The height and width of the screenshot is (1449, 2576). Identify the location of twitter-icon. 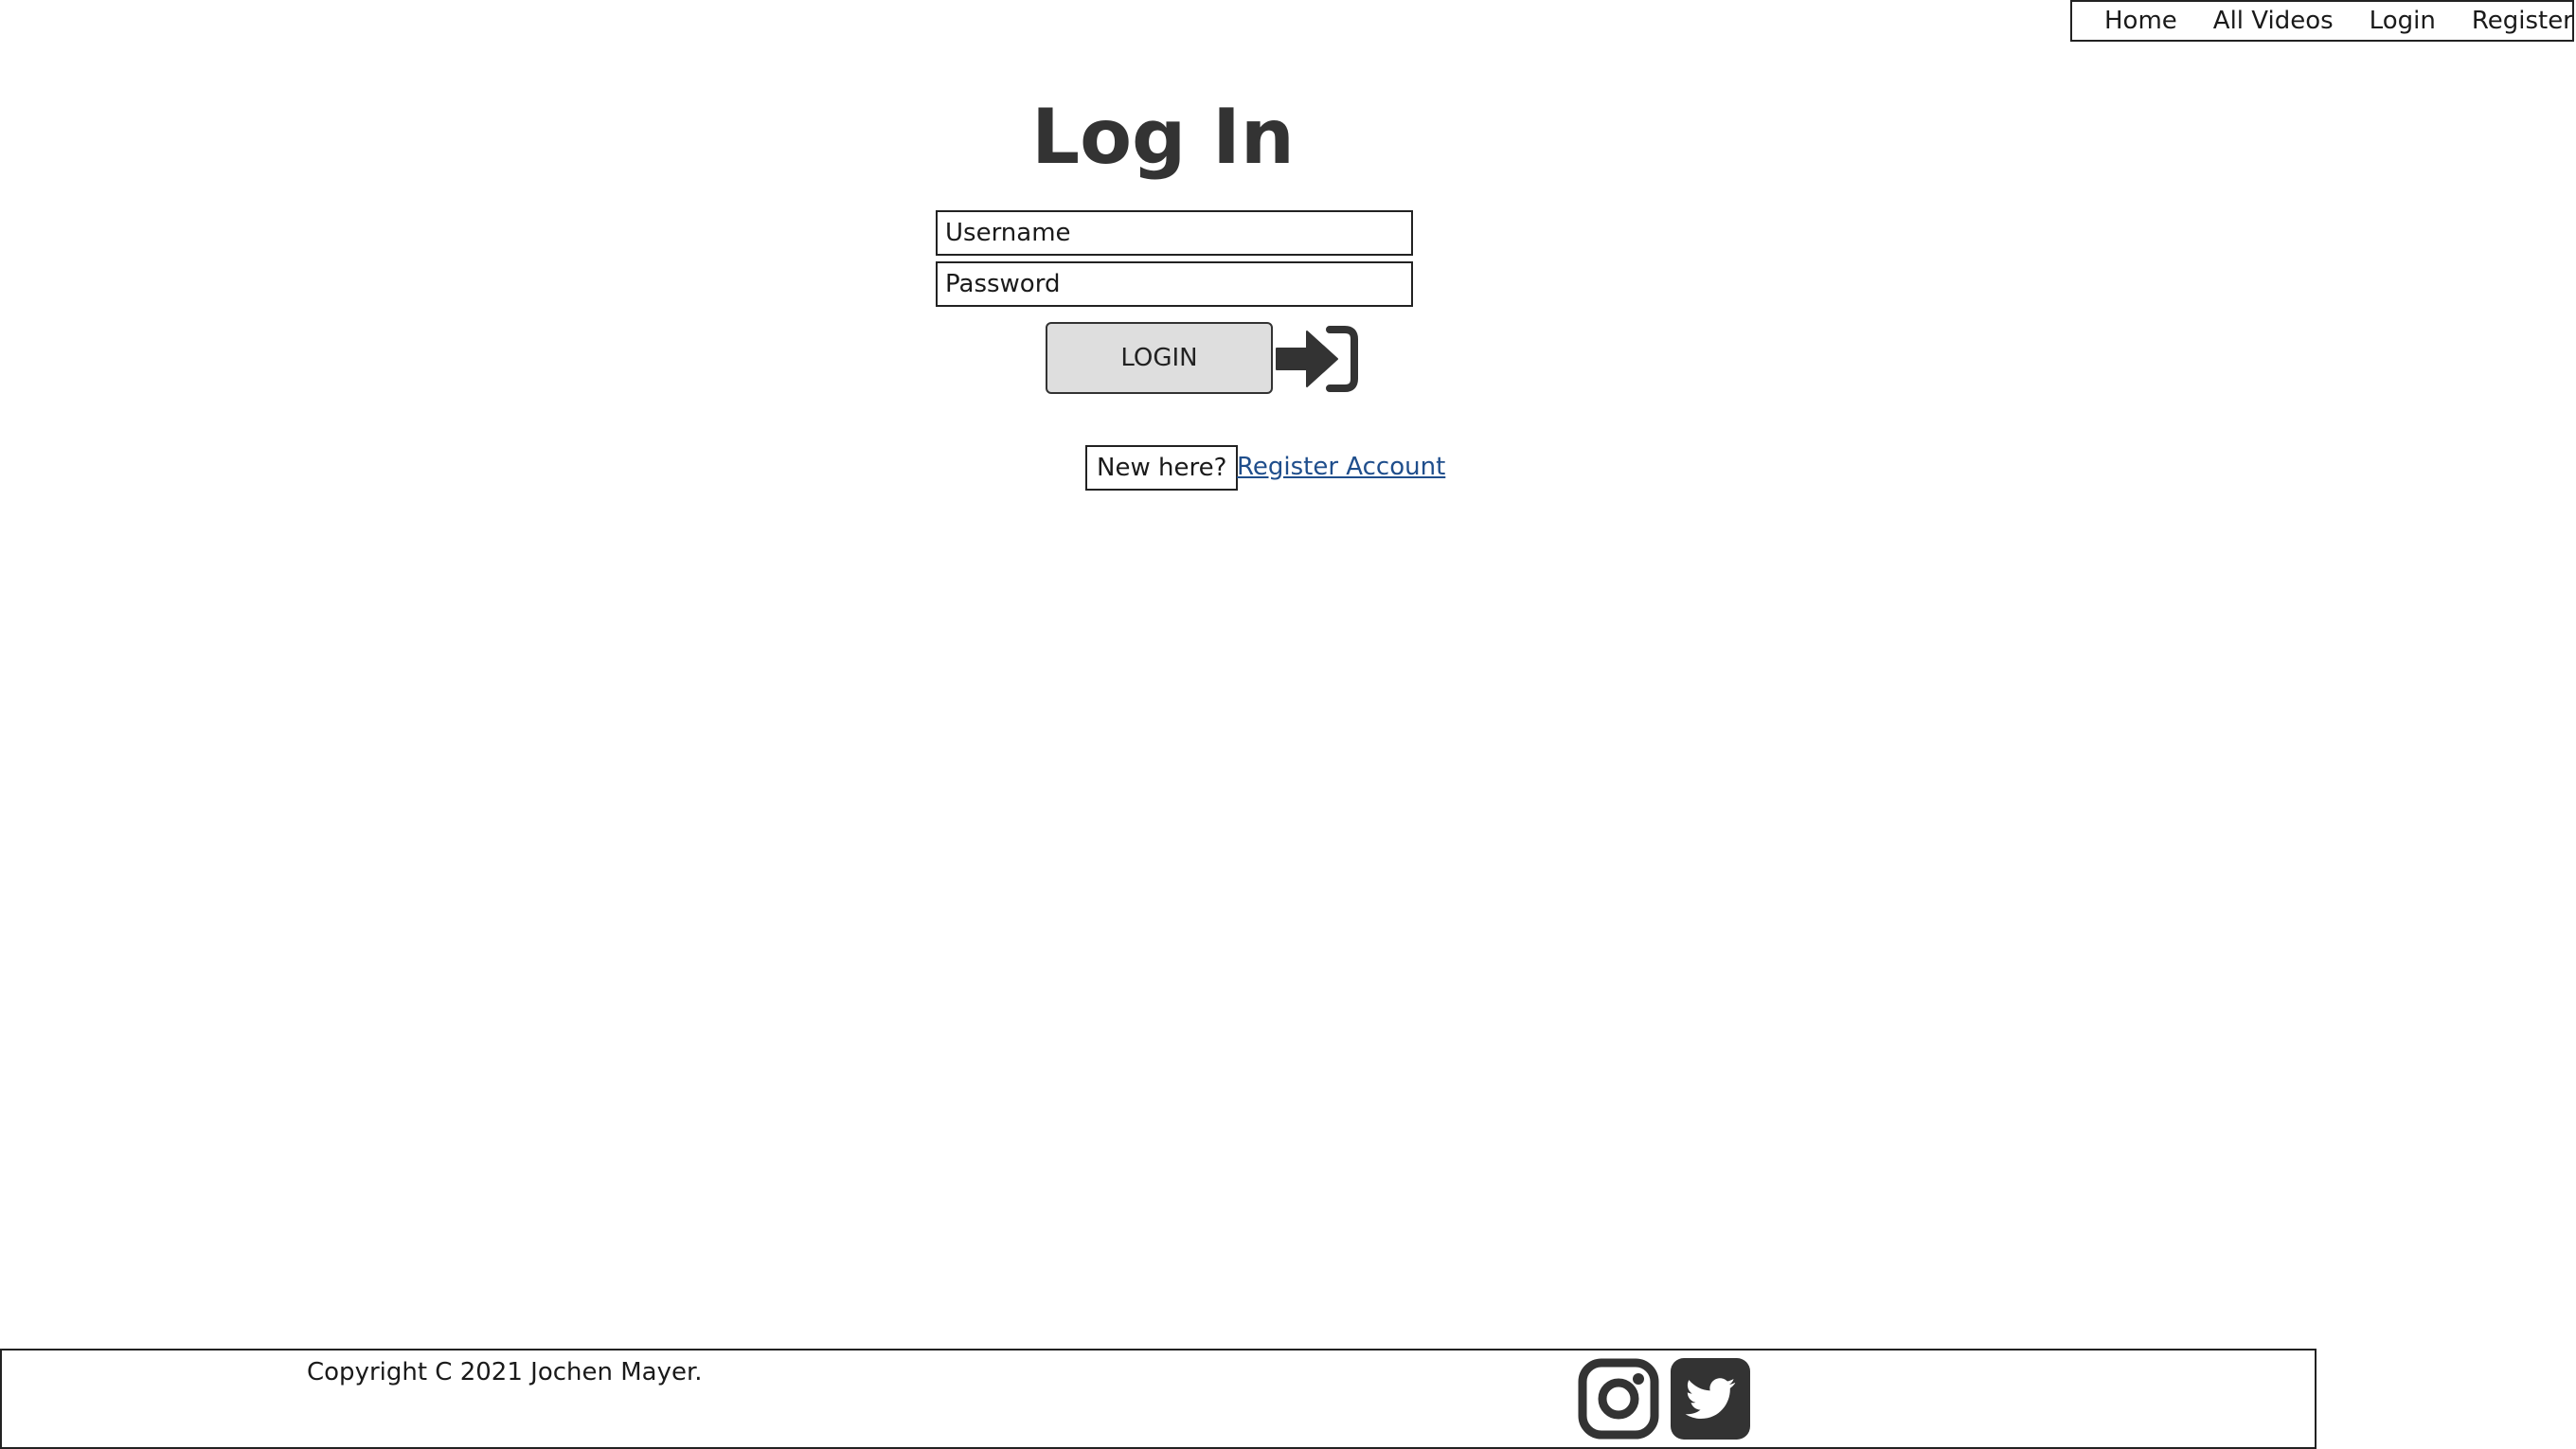
(1710, 1399).